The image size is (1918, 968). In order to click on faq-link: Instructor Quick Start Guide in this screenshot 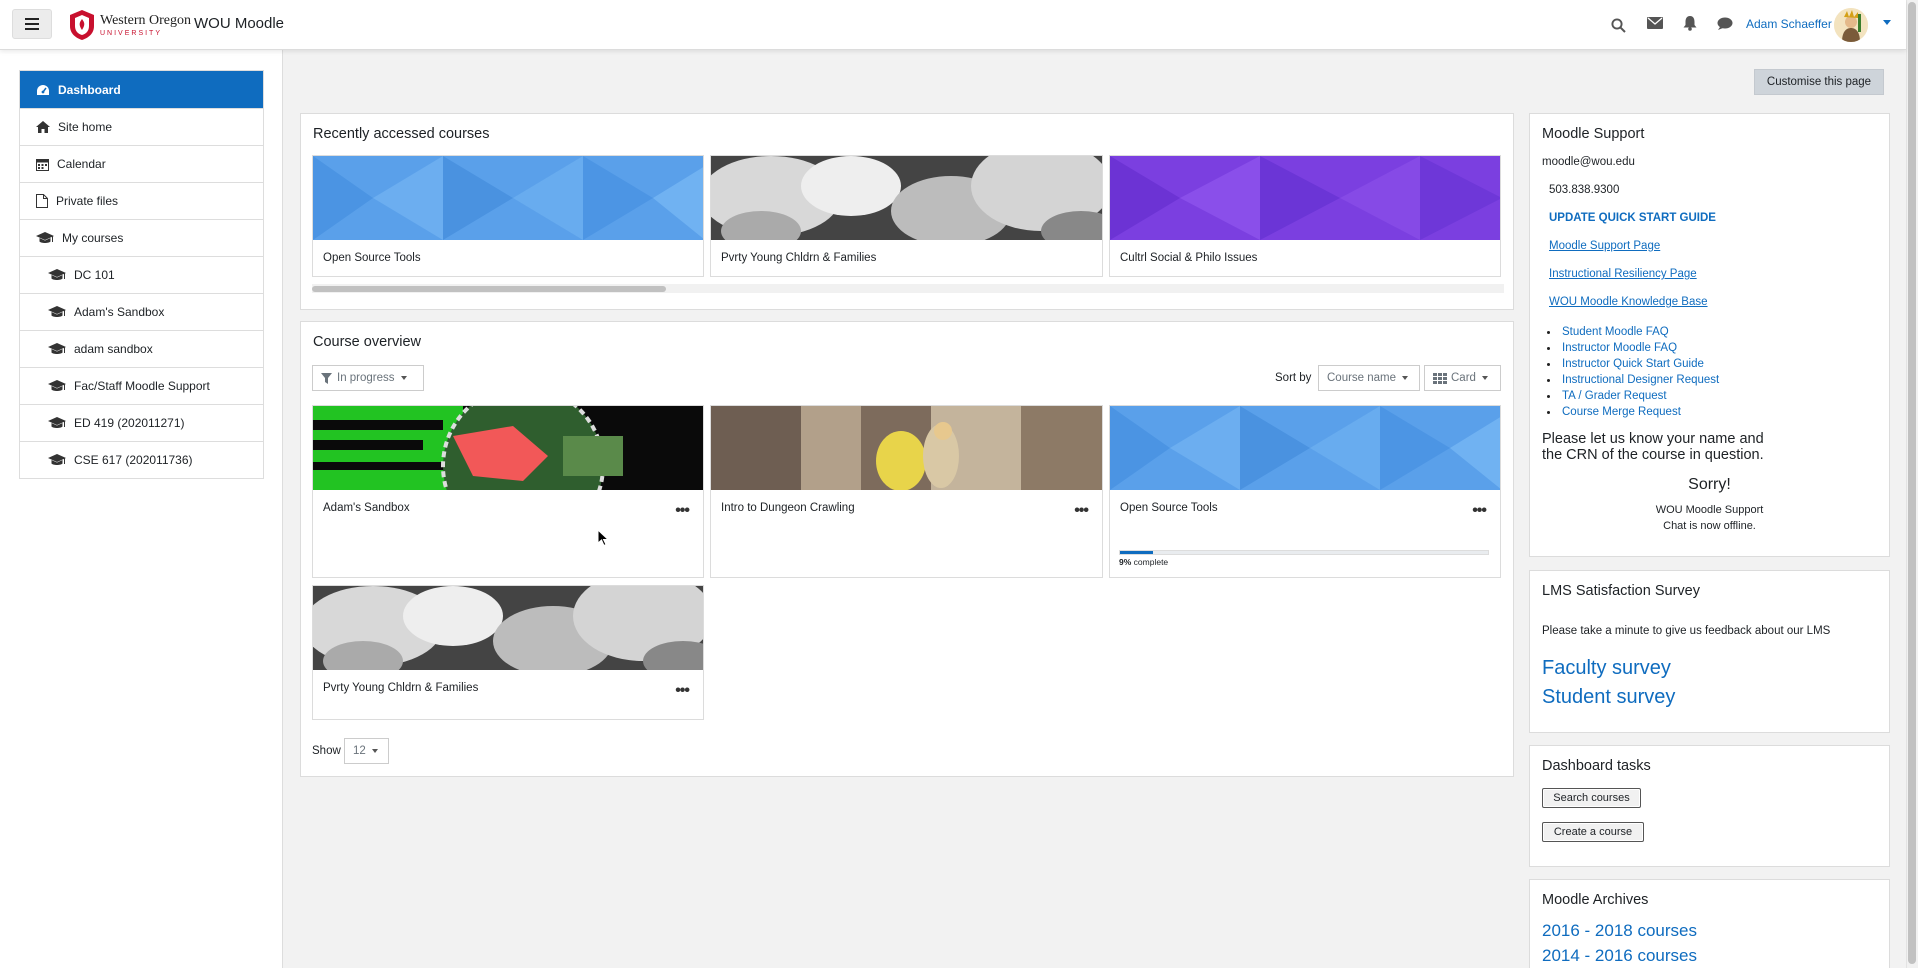, I will do `click(1632, 364)`.